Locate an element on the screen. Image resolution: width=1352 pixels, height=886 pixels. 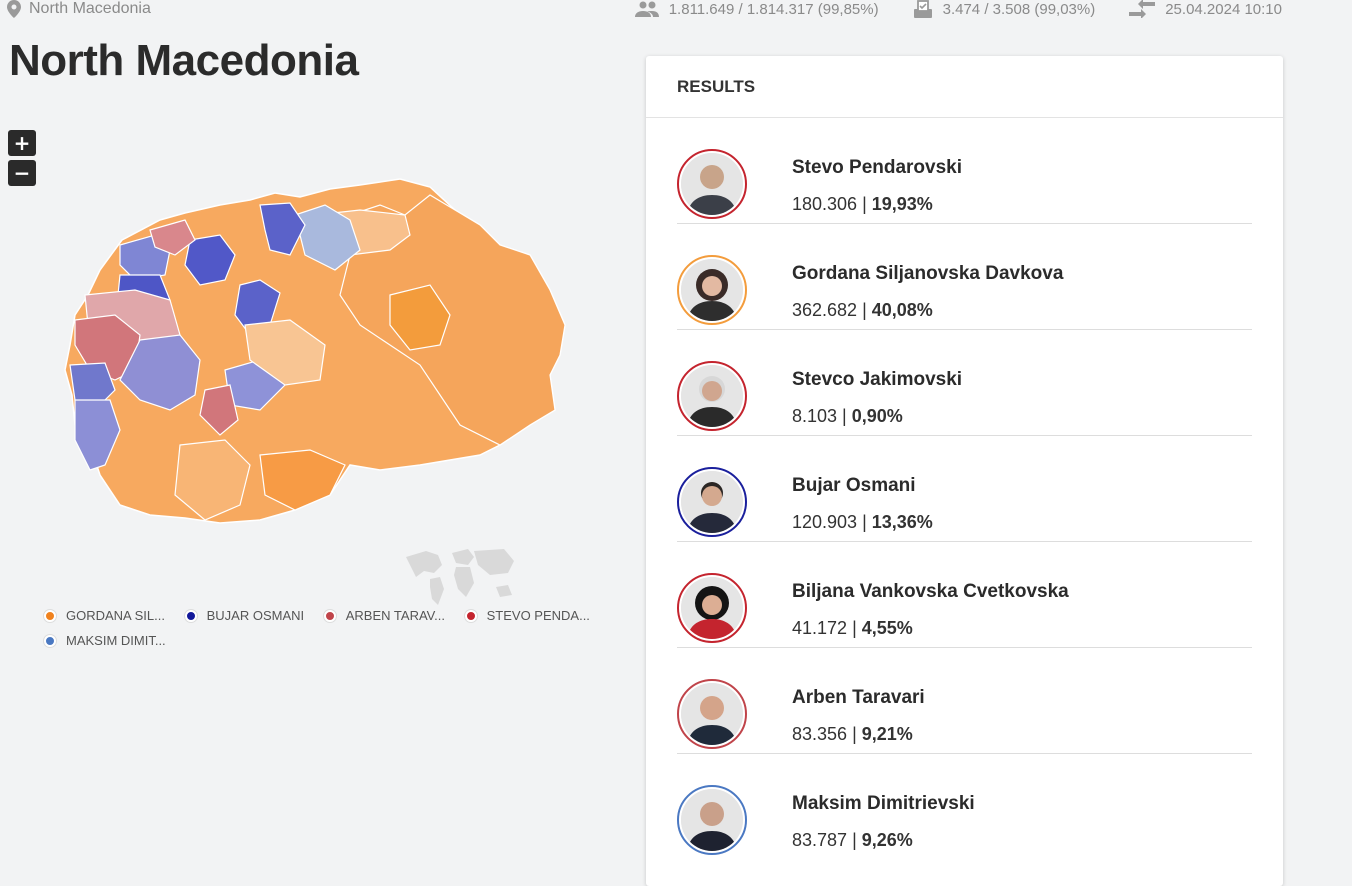
ballot-box-icon is located at coordinates (922, 9).